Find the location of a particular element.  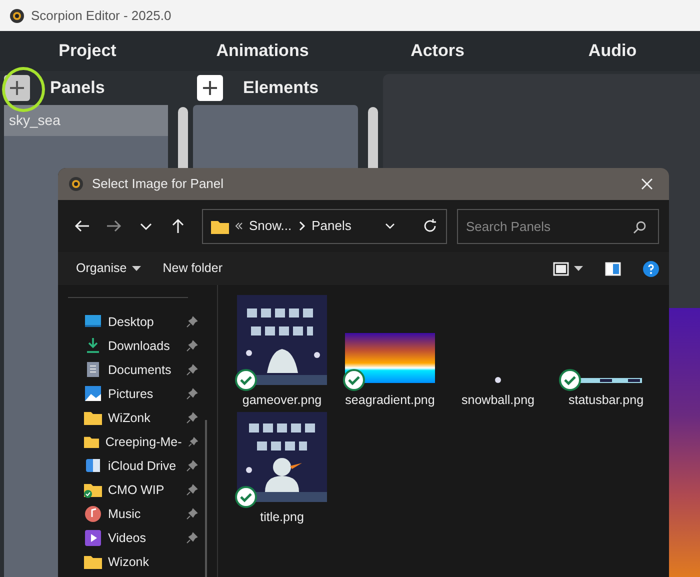

file-item: gameover.png is located at coordinates (282, 353).